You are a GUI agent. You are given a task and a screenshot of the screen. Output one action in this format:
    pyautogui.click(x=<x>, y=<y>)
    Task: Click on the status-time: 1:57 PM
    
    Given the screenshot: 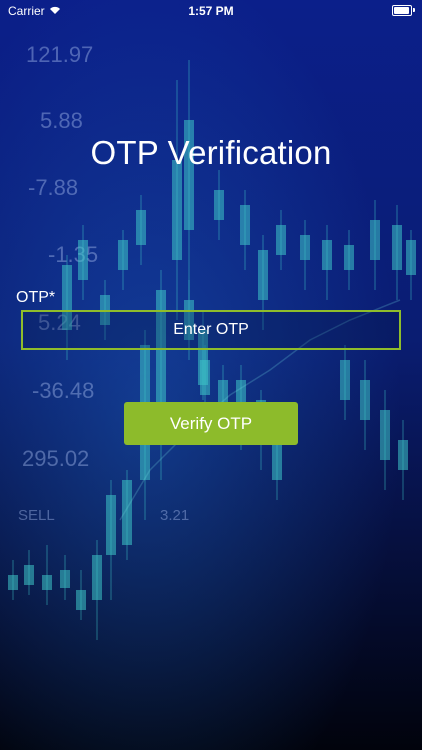 What is the action you would take?
    pyautogui.click(x=211, y=11)
    